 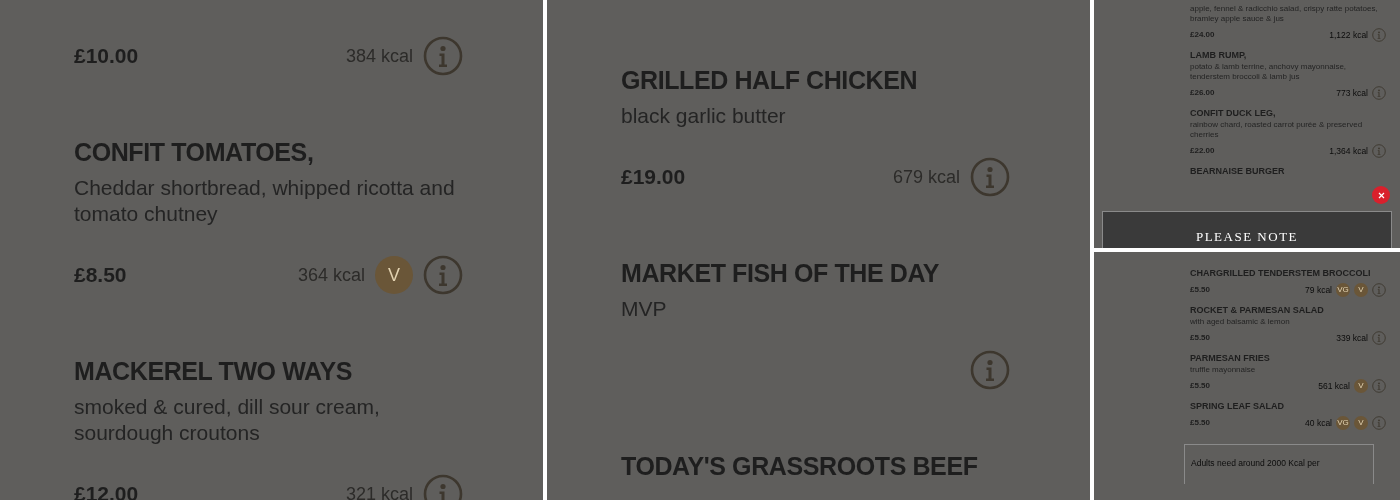 I want to click on calories: 1,122 kcal, so click(x=1348, y=34).